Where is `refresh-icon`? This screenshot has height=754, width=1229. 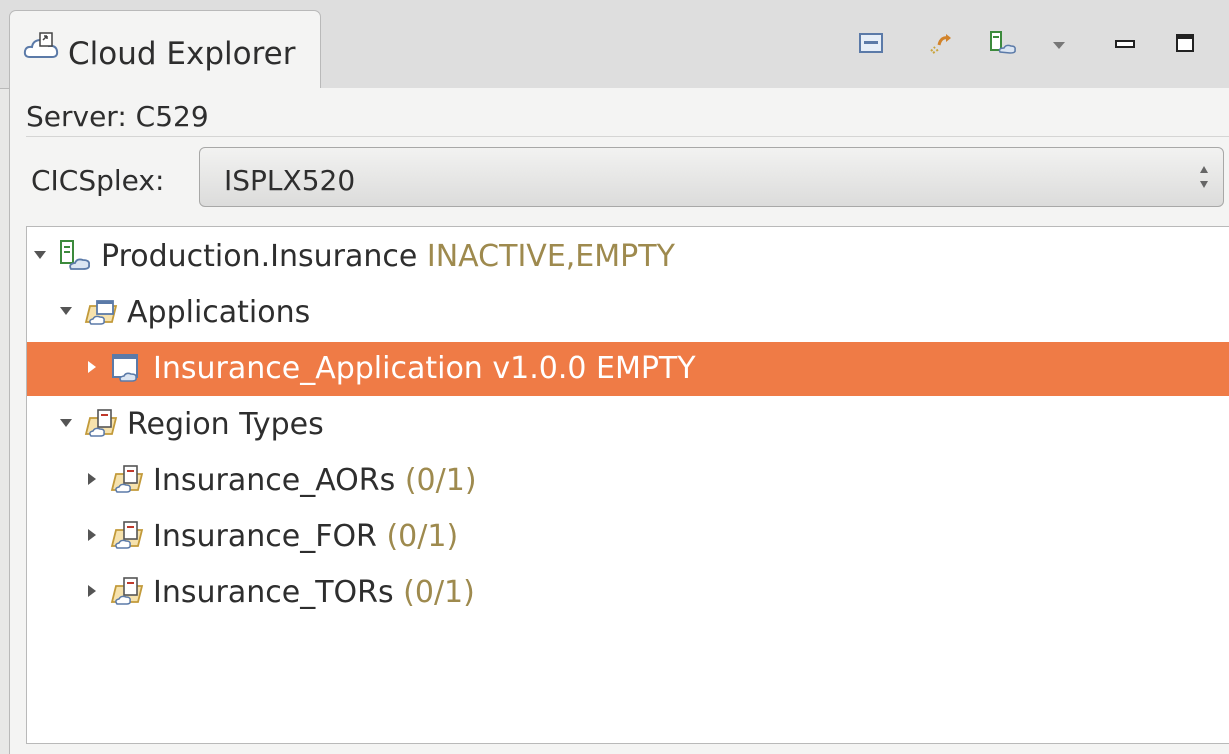 refresh-icon is located at coordinates (941, 45).